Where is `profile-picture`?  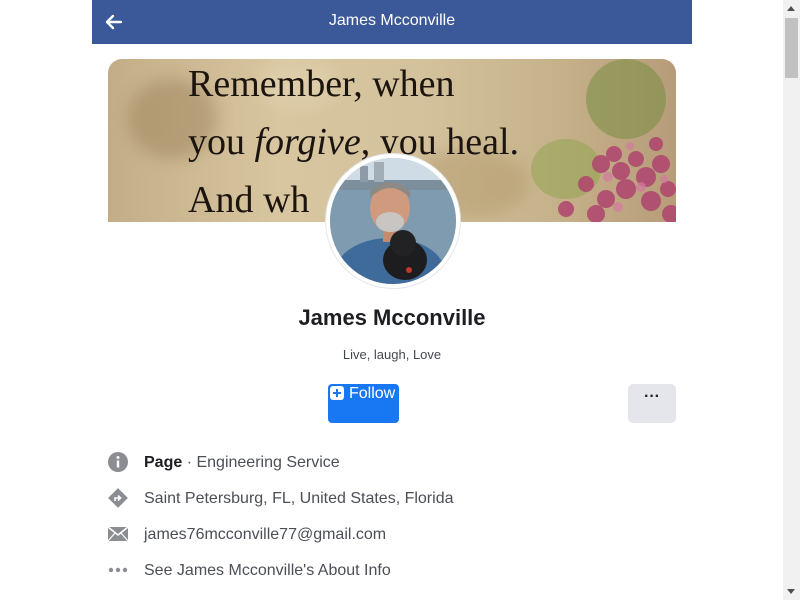
profile-picture is located at coordinates (393, 221).